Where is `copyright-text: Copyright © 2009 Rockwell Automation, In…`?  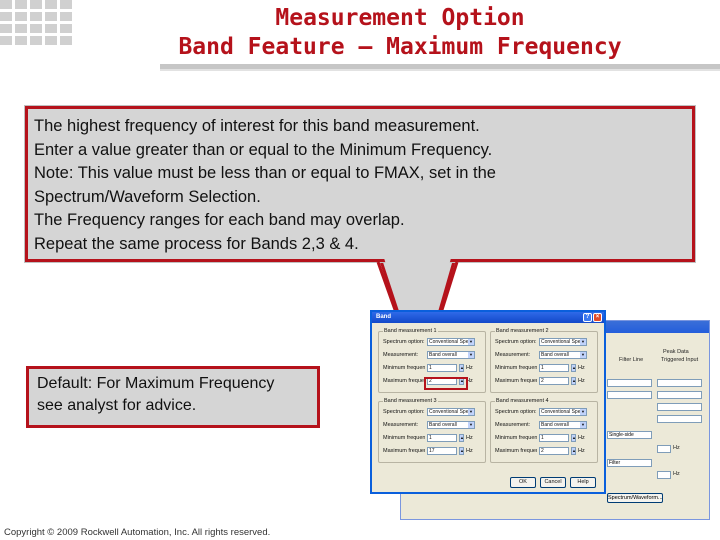
copyright-text: Copyright © 2009 Rockwell Automation, In… is located at coordinates (137, 532).